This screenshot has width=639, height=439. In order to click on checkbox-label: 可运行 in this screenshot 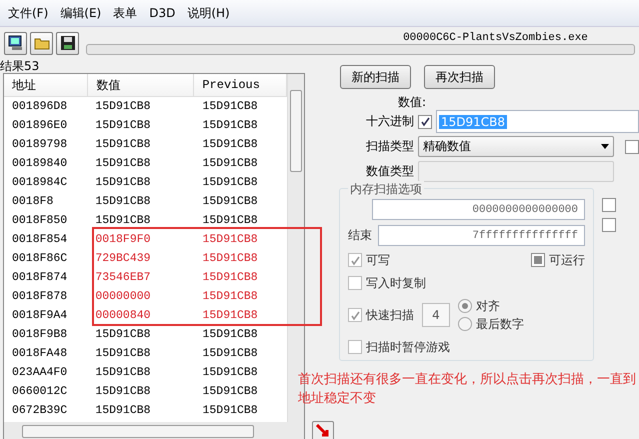, I will do `click(567, 260)`.